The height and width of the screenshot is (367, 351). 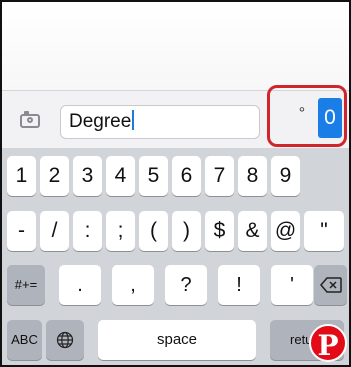 I want to click on key-ampersand: &, so click(x=252, y=231).